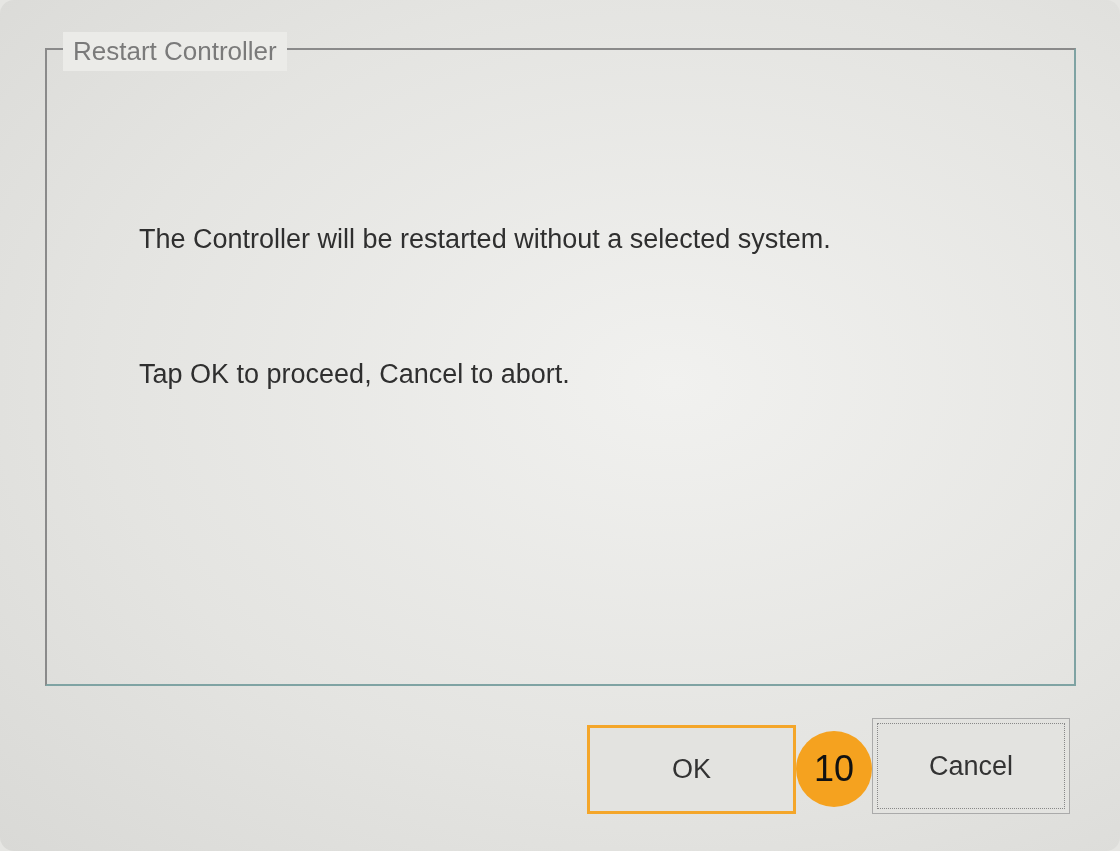 This screenshot has height=851, width=1120. What do you see at coordinates (691, 769) in the screenshot?
I see `ok-button: OK` at bounding box center [691, 769].